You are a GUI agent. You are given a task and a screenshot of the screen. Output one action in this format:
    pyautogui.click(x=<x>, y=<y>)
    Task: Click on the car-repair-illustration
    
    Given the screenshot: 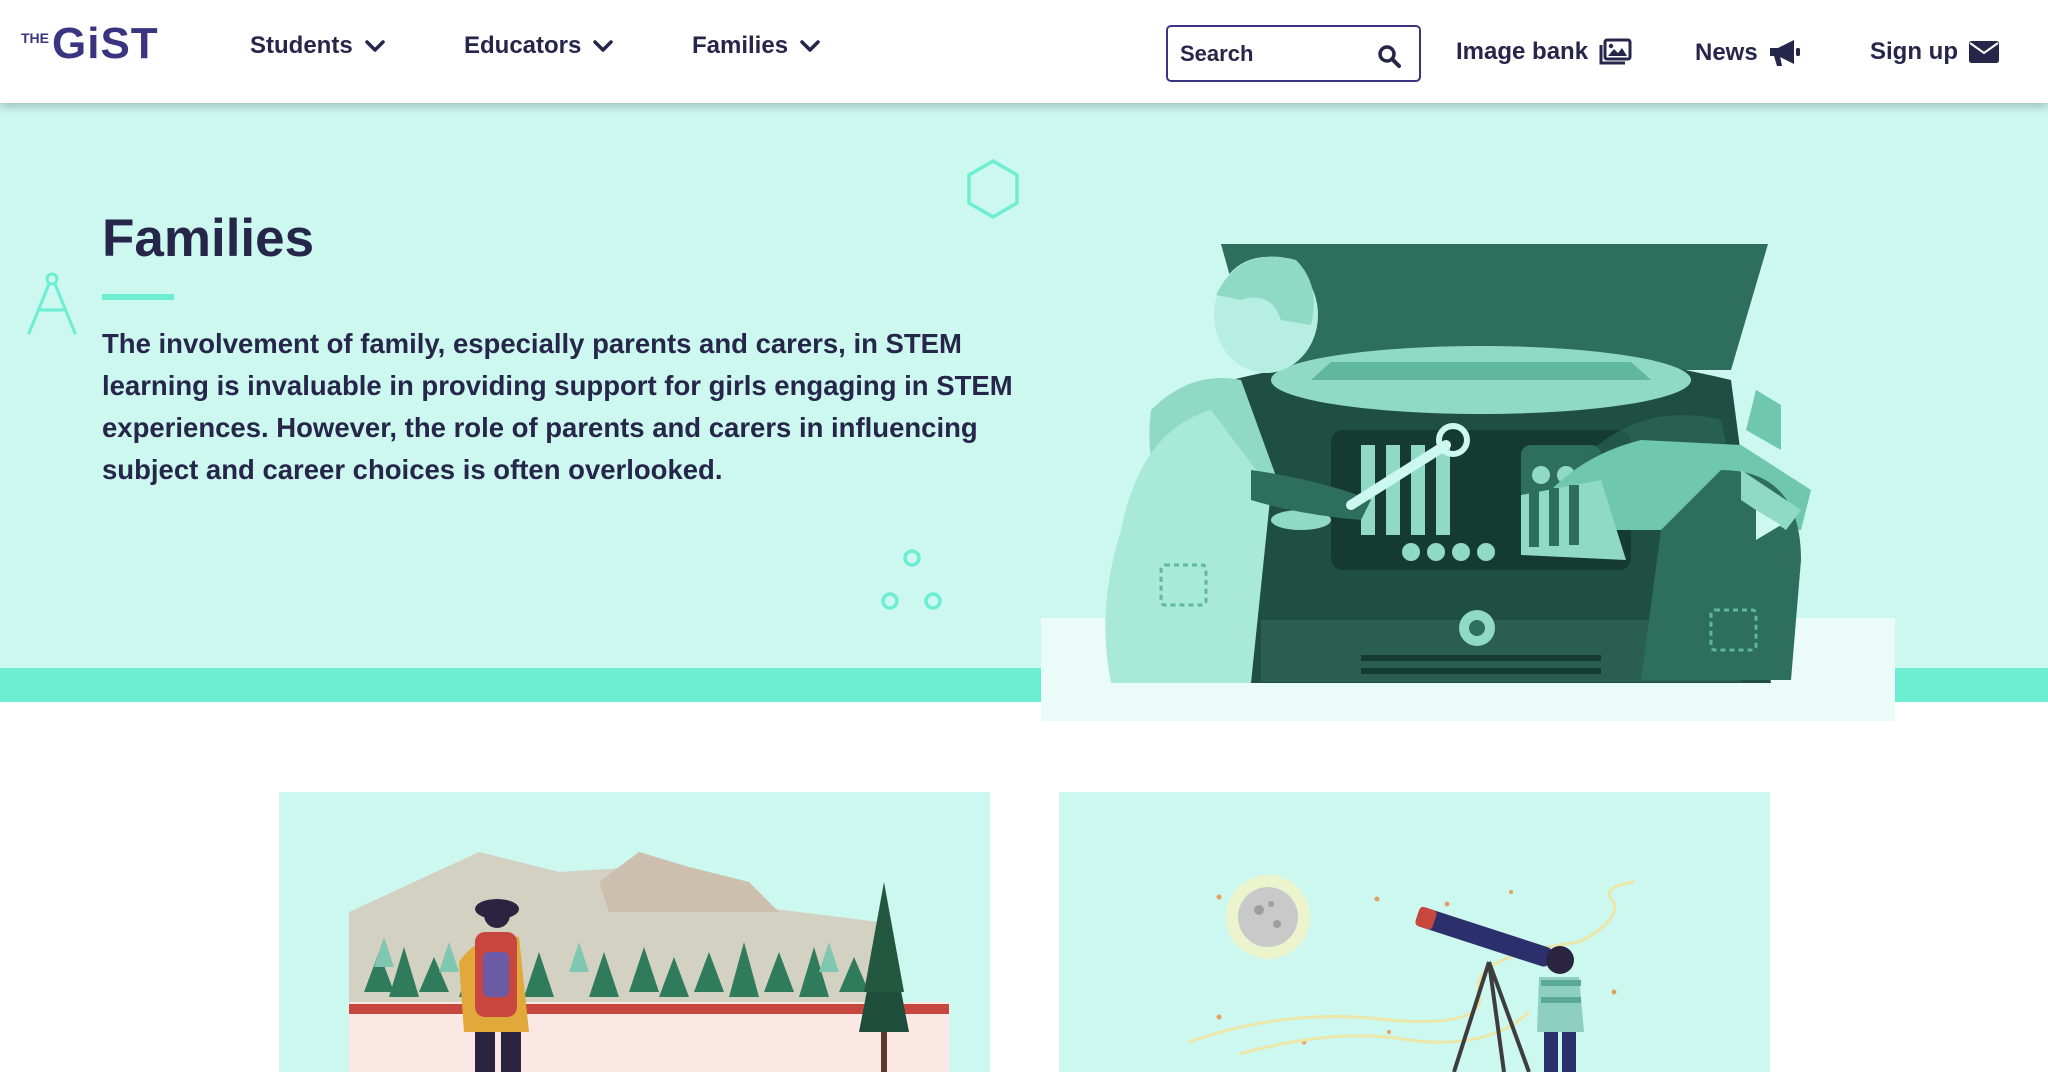 What is the action you would take?
    pyautogui.click(x=1458, y=463)
    